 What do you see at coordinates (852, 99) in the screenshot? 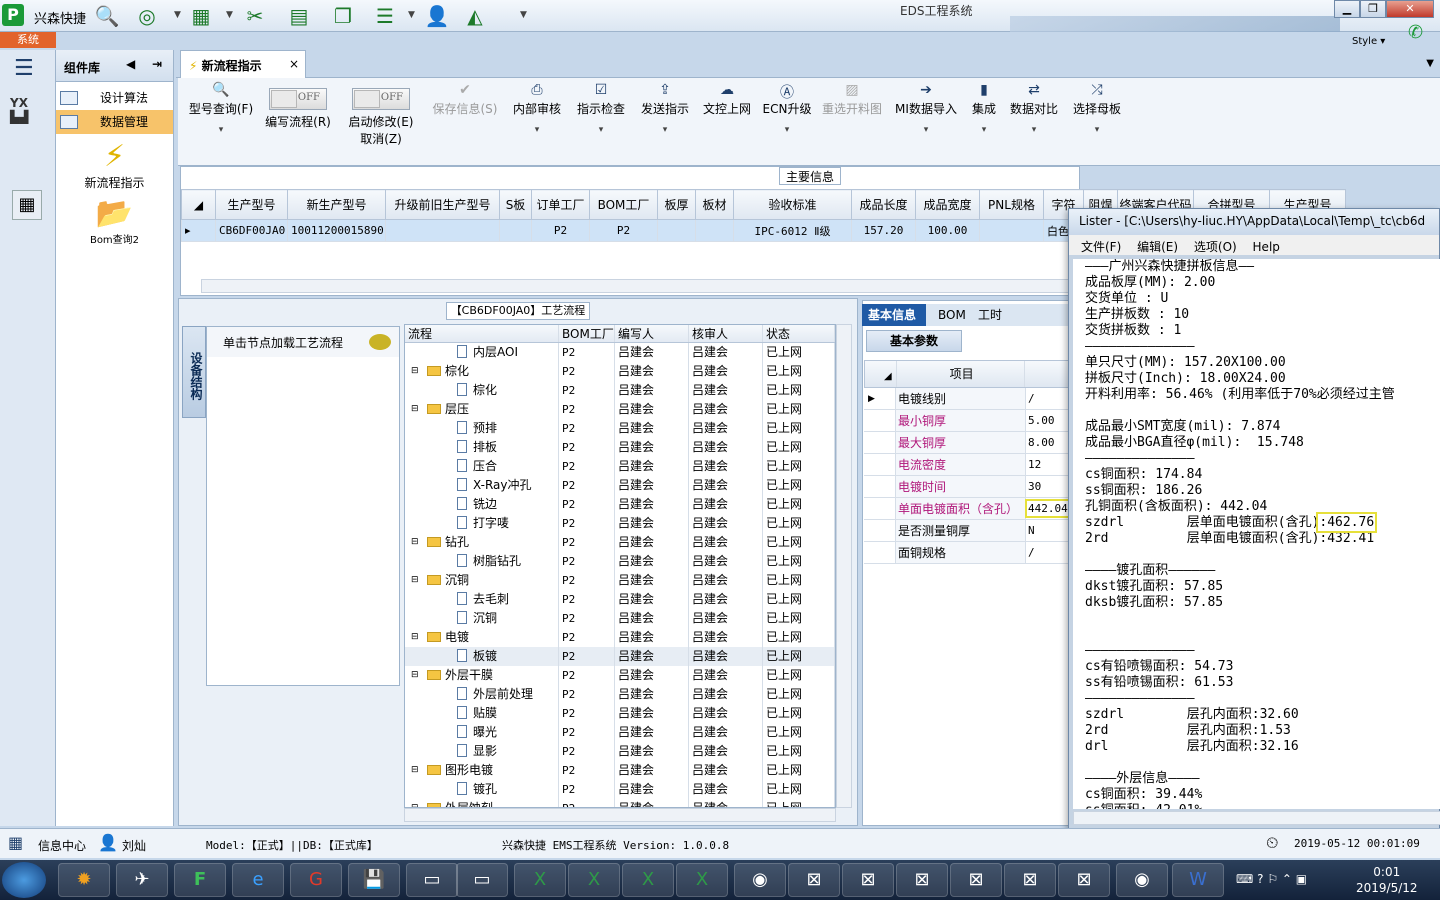
I see `reselect-cutting-map-button: ▨ 重选开料图` at bounding box center [852, 99].